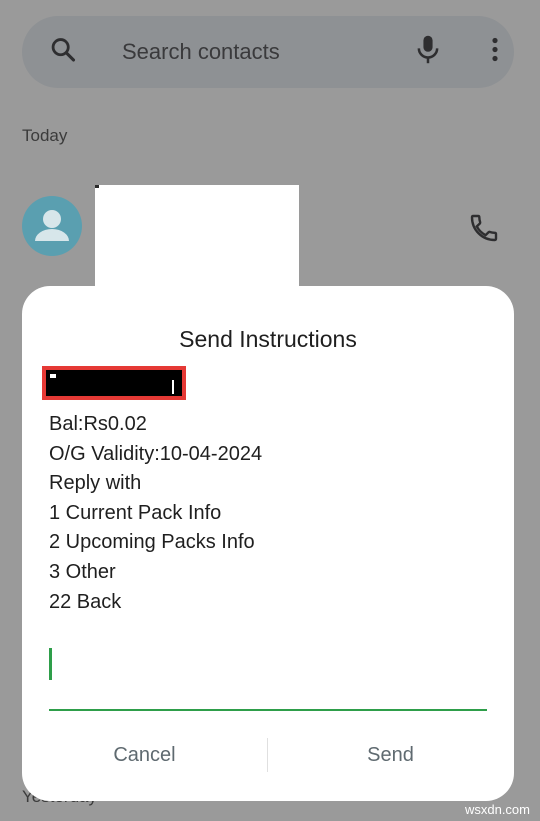 The height and width of the screenshot is (821, 540). What do you see at coordinates (268, 710) in the screenshot?
I see `reply-input-underline` at bounding box center [268, 710].